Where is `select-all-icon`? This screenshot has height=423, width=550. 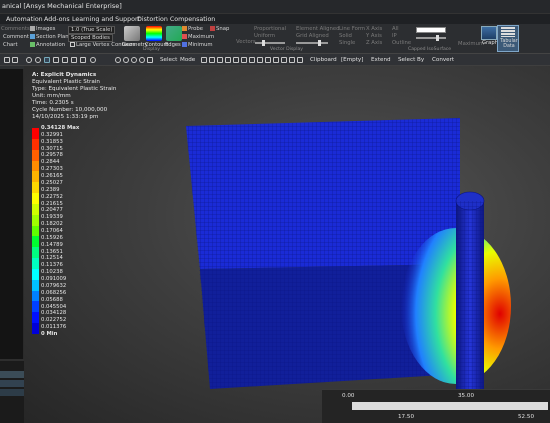 select-all-icon is located at coordinates (268, 60).